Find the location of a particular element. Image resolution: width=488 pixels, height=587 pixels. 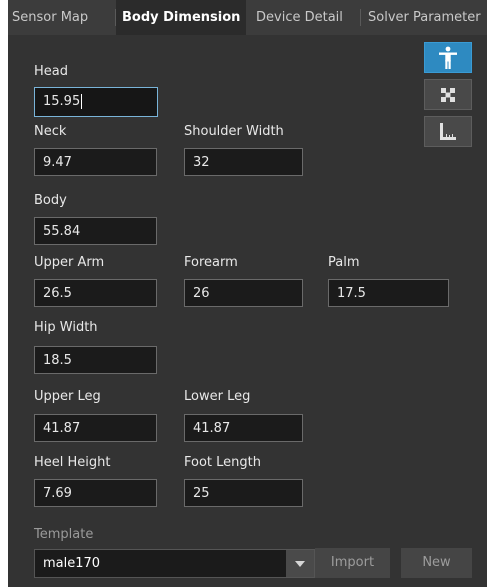

upper-leg-input: 41.87 is located at coordinates (95, 428).